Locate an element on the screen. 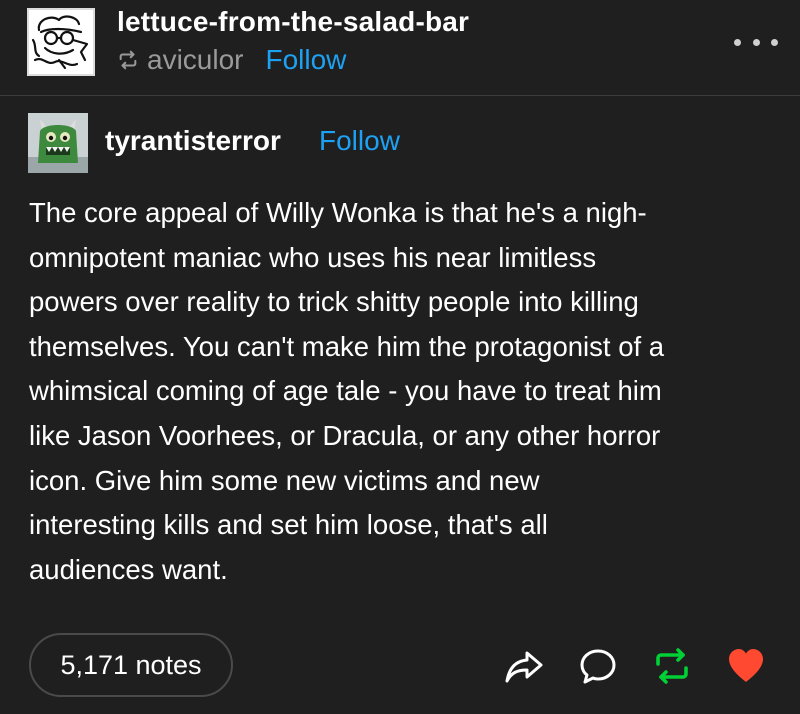 The width and height of the screenshot is (800, 714). post-actions is located at coordinates (635, 666).